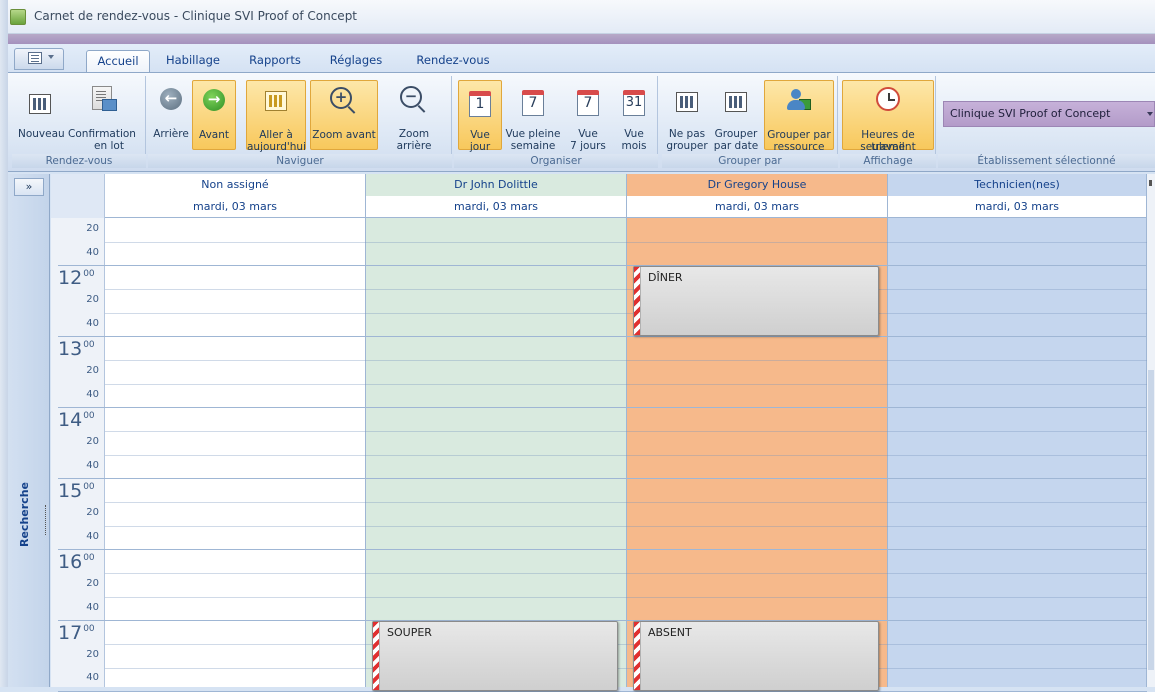 Image resolution: width=1155 pixels, height=692 pixels. I want to click on hour-label: 1700, so click(76, 633).